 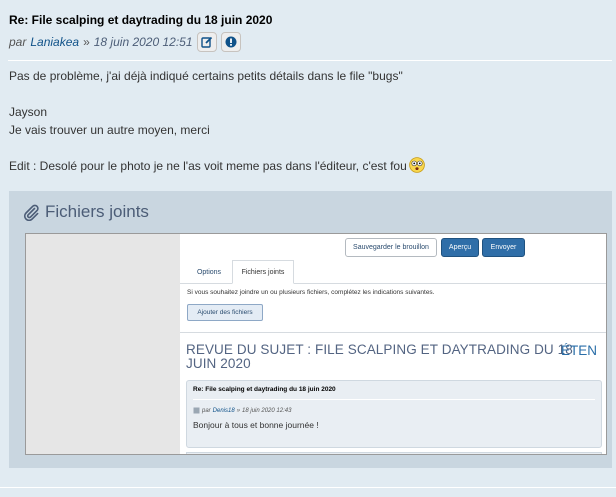 What do you see at coordinates (263, 272) in the screenshot?
I see `tab-attachments: Fichiers joints` at bounding box center [263, 272].